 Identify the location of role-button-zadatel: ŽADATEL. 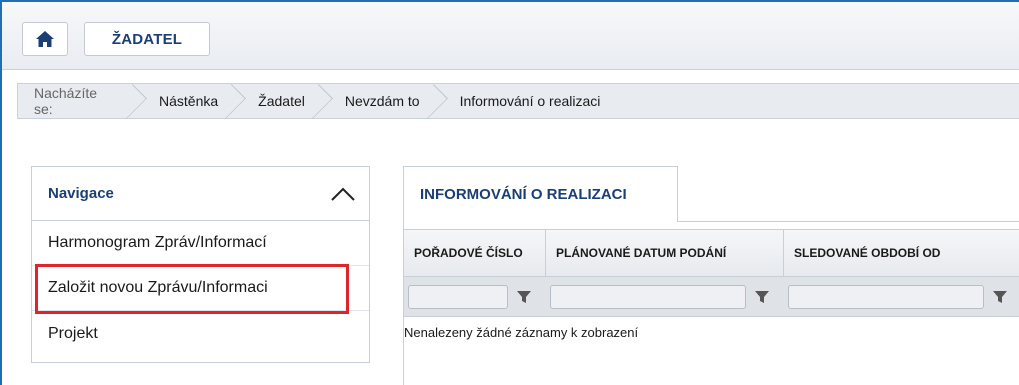
(147, 39).